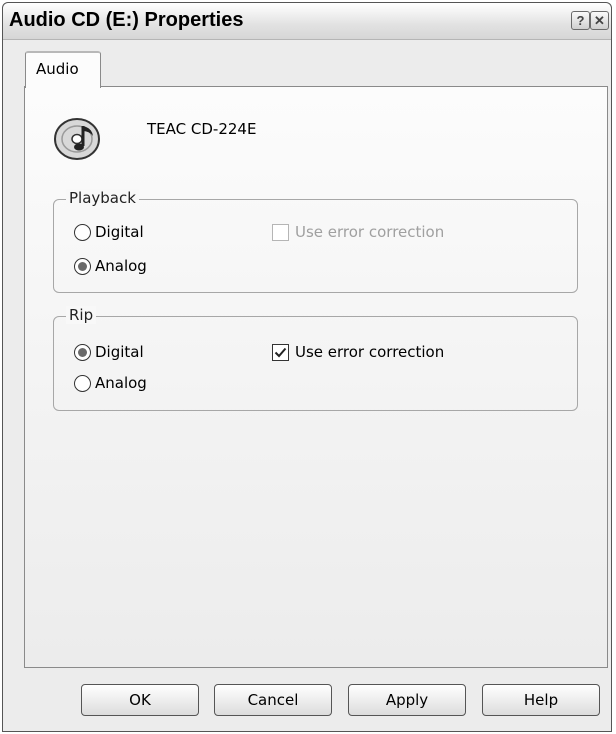 This screenshot has width=616, height=734. Describe the element at coordinates (599, 20) in the screenshot. I see `close-icon: ✕` at that location.